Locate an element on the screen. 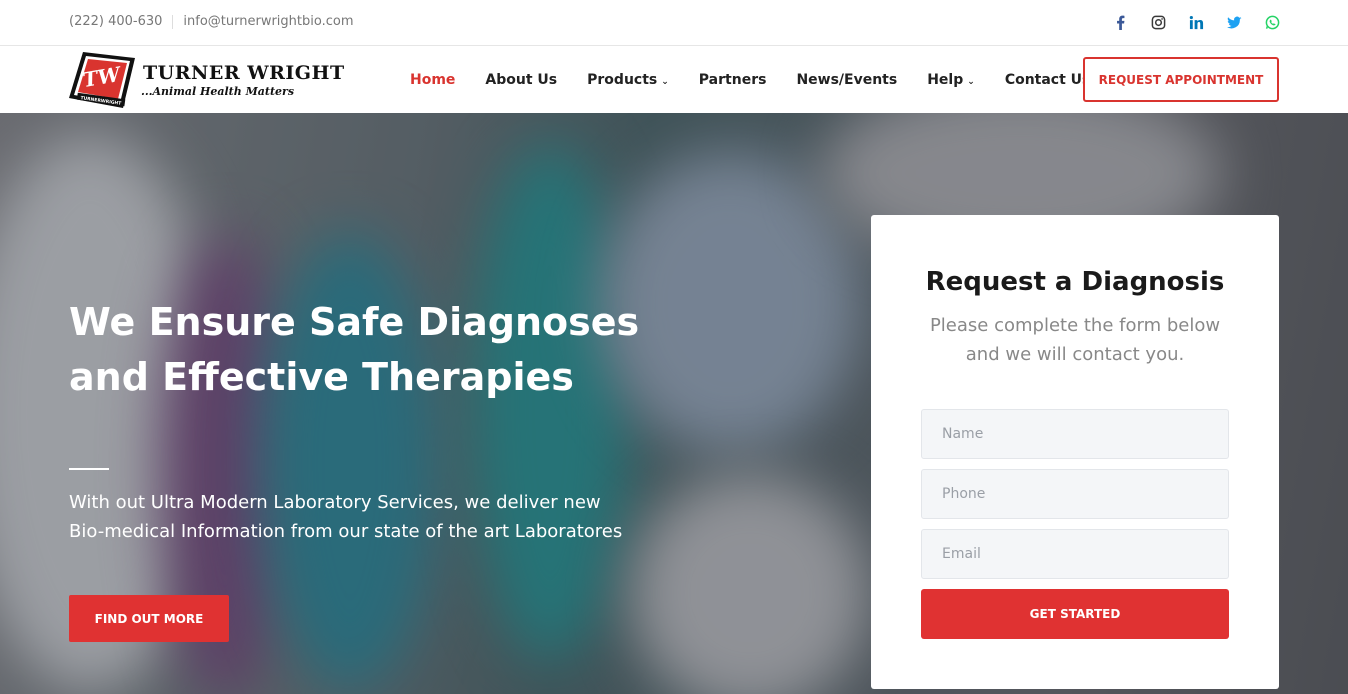  nav-item-products: Products ⌄ is located at coordinates (628, 80).